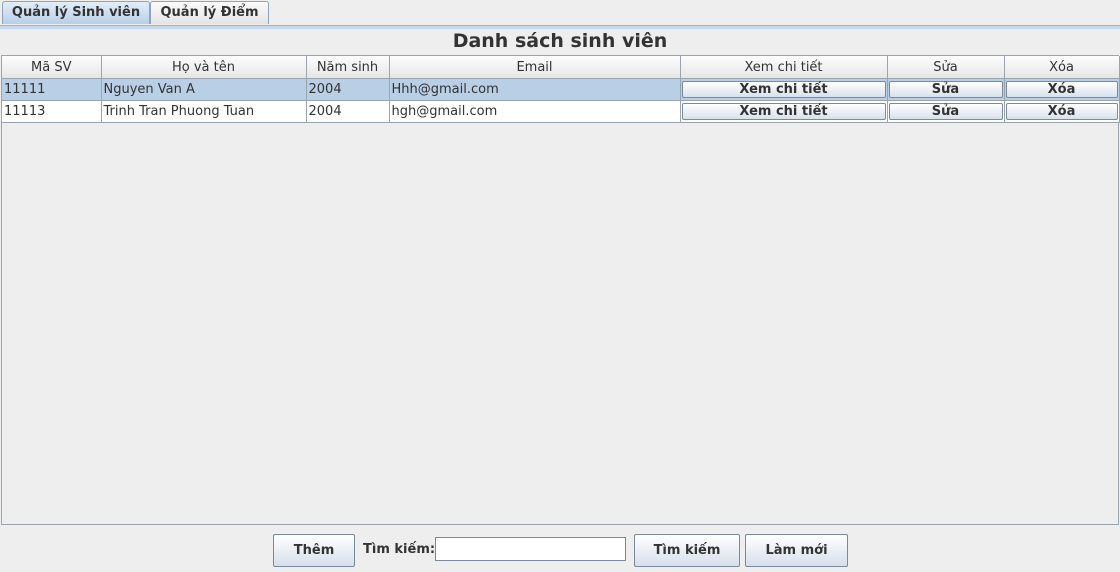  Describe the element at coordinates (52, 67) in the screenshot. I see `column-header-id: Mã SV` at that location.